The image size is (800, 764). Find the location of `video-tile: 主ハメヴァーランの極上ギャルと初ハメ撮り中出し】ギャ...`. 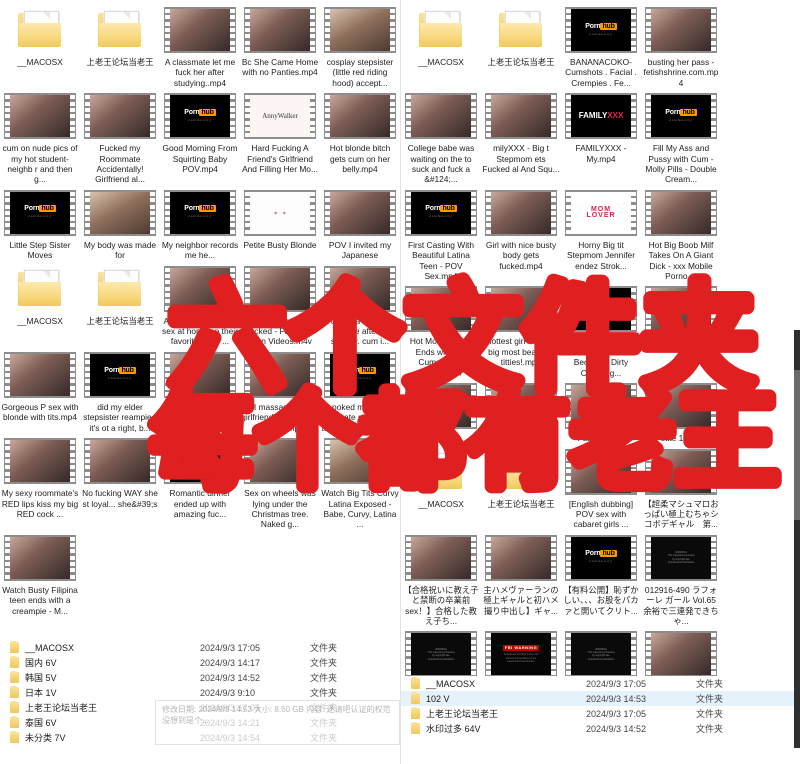

video-tile: 主ハメヴァーランの極上ギャルと初ハメ撮り中出し】ギャ... is located at coordinates (521, 578).